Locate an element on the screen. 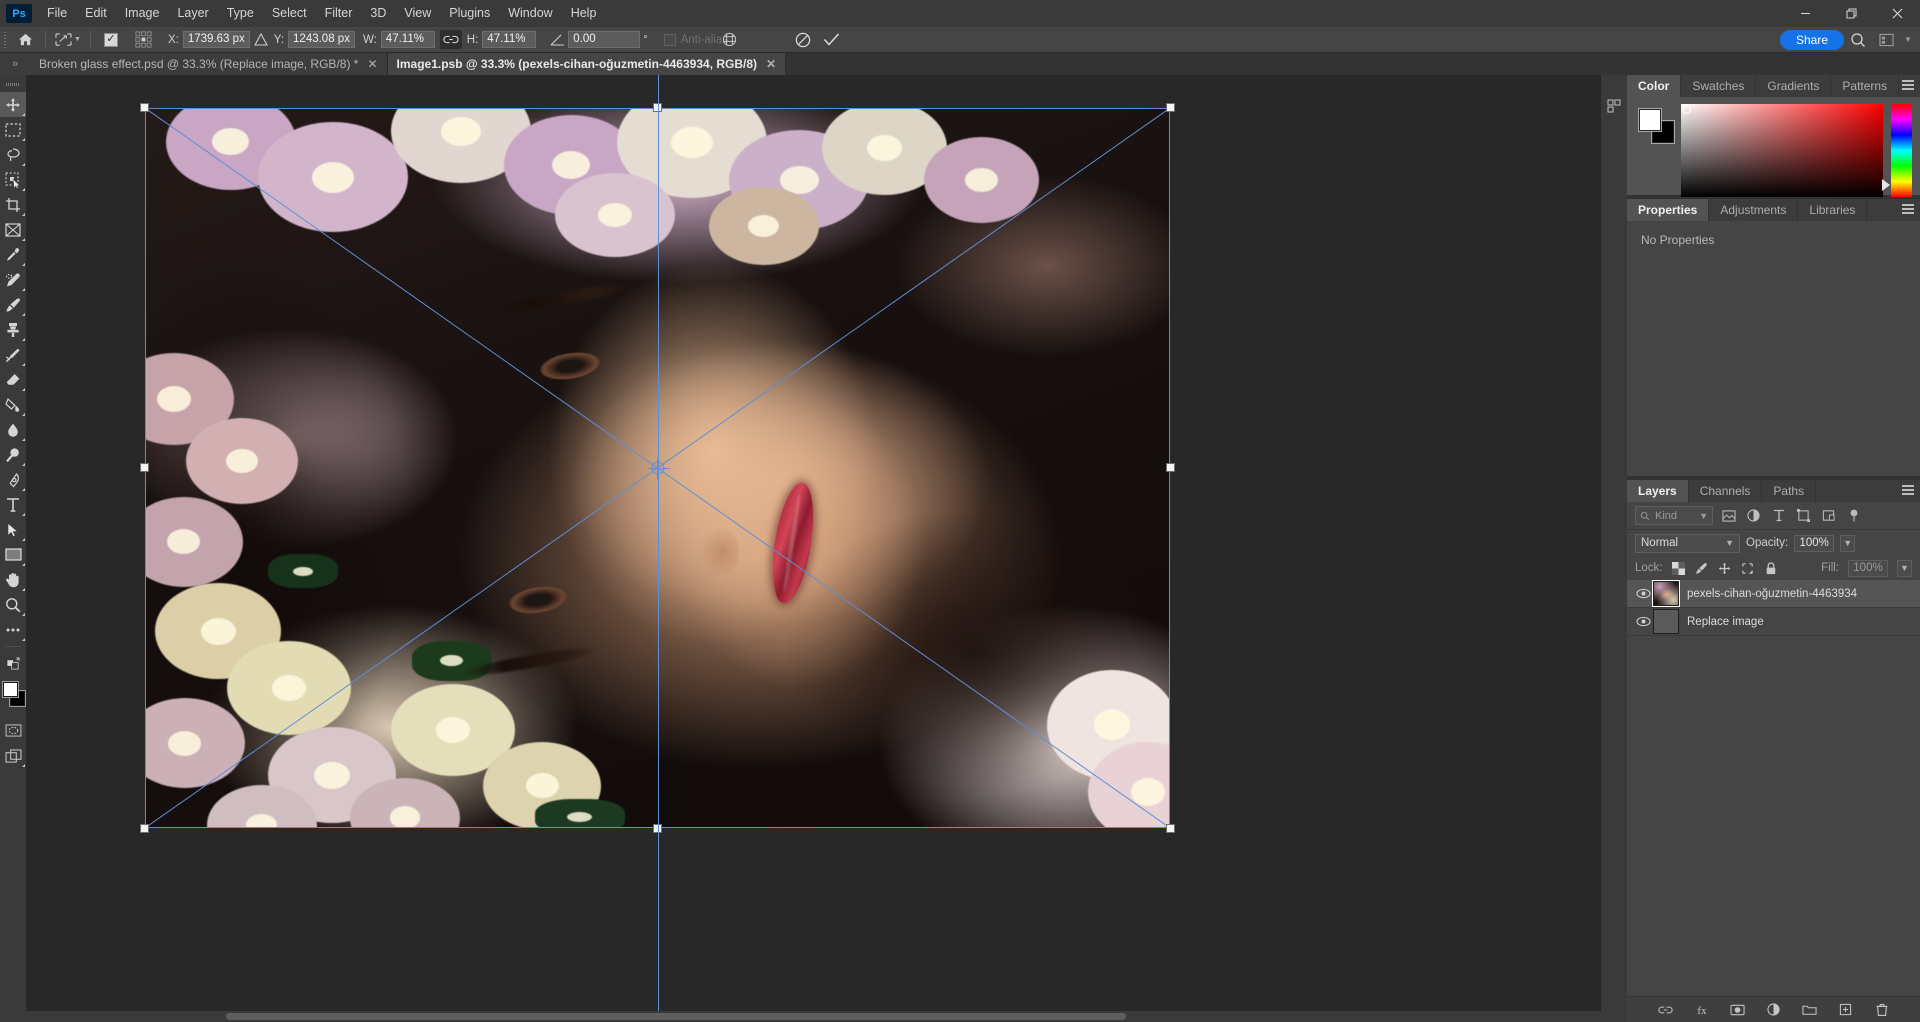 Image resolution: width=1920 pixels, height=1022 pixels. pen-tool is located at coordinates (13, 479).